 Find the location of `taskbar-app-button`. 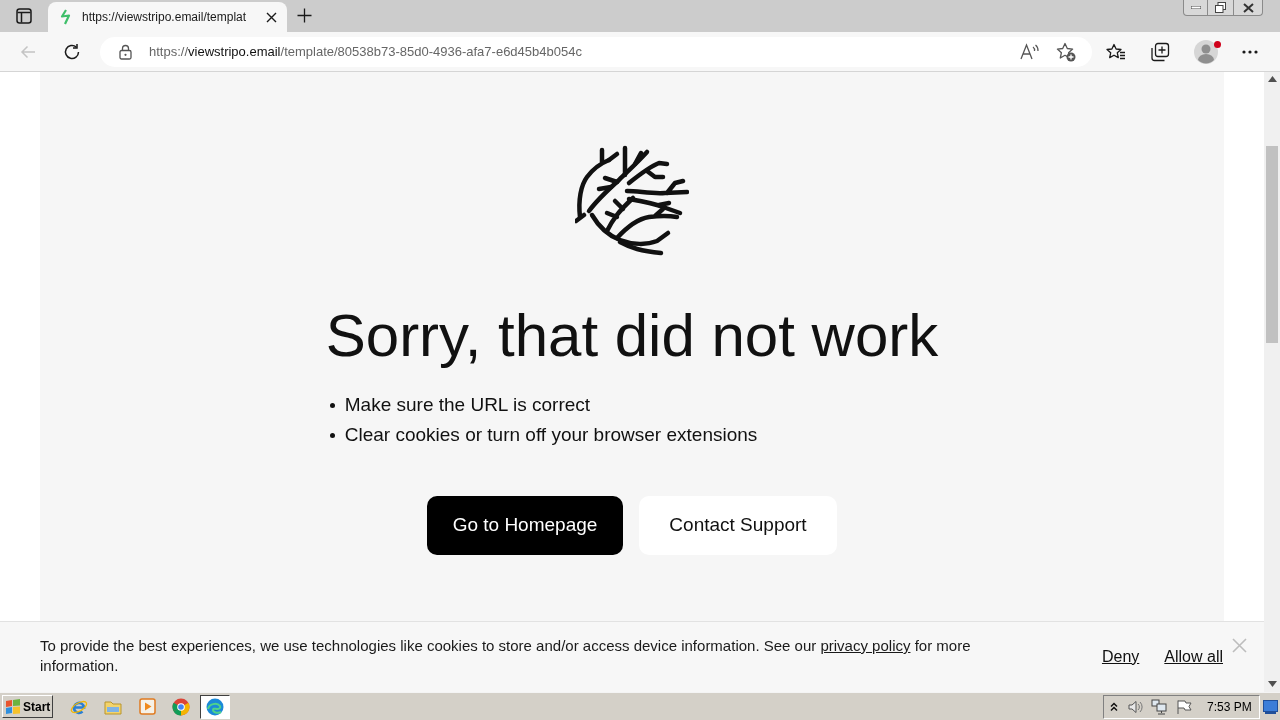

taskbar-app-button is located at coordinates (215, 706).